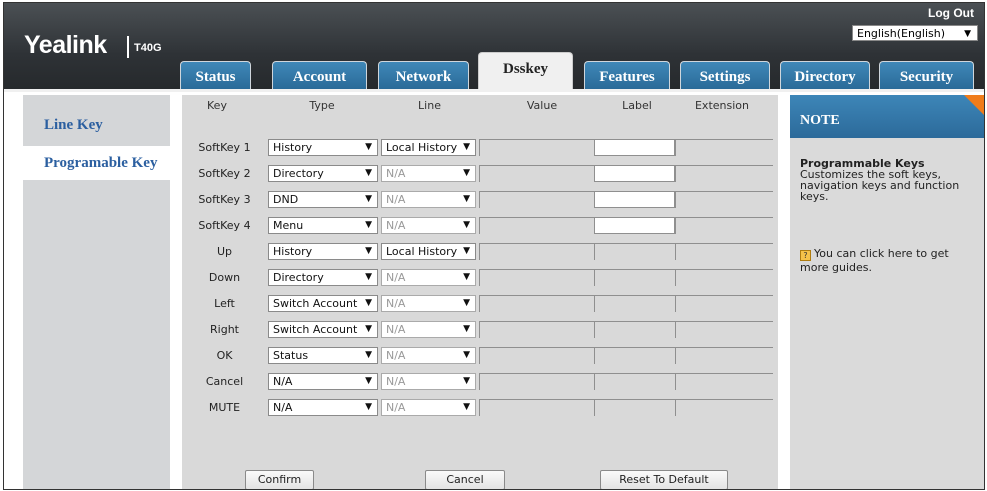 The height and width of the screenshot is (491, 987). I want to click on tab-account: Account, so click(319, 75).